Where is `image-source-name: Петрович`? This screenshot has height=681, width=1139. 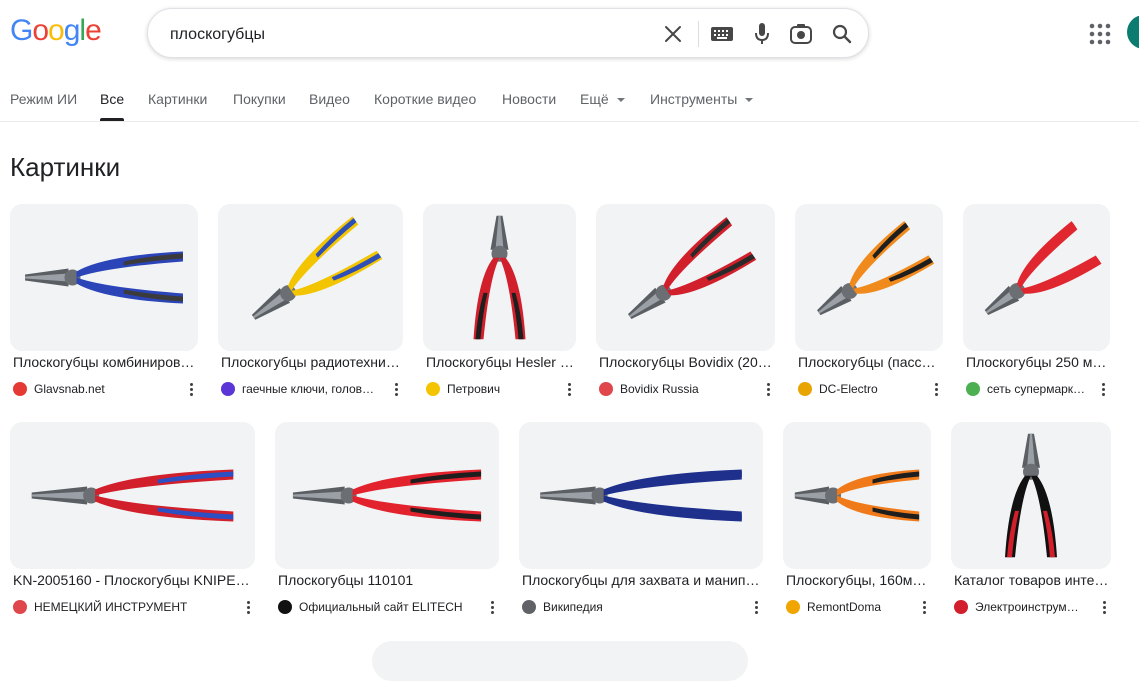
image-source-name: Петрович is located at coordinates (474, 389).